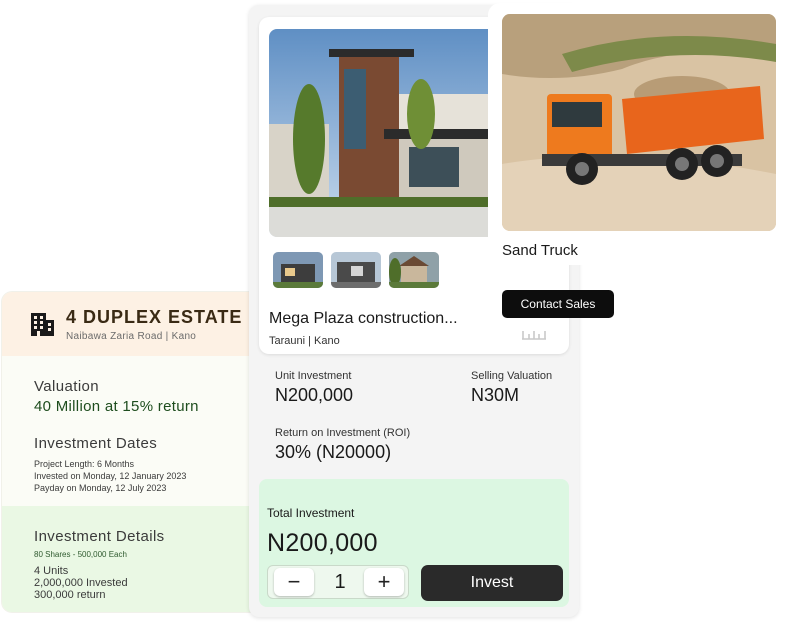 The height and width of the screenshot is (626, 790). Describe the element at coordinates (558, 304) in the screenshot. I see `contact-sales-button: Contact Sales` at that location.